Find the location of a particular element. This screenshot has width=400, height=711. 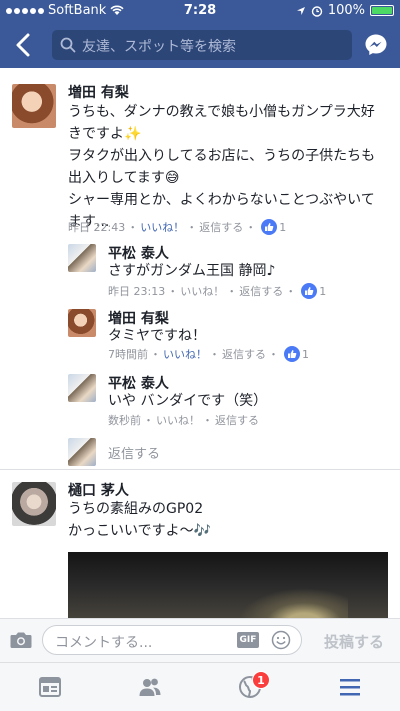

reply-meta: 7時間前 ・ いいね！ ・ 返信する ・ 1 is located at coordinates (208, 354).